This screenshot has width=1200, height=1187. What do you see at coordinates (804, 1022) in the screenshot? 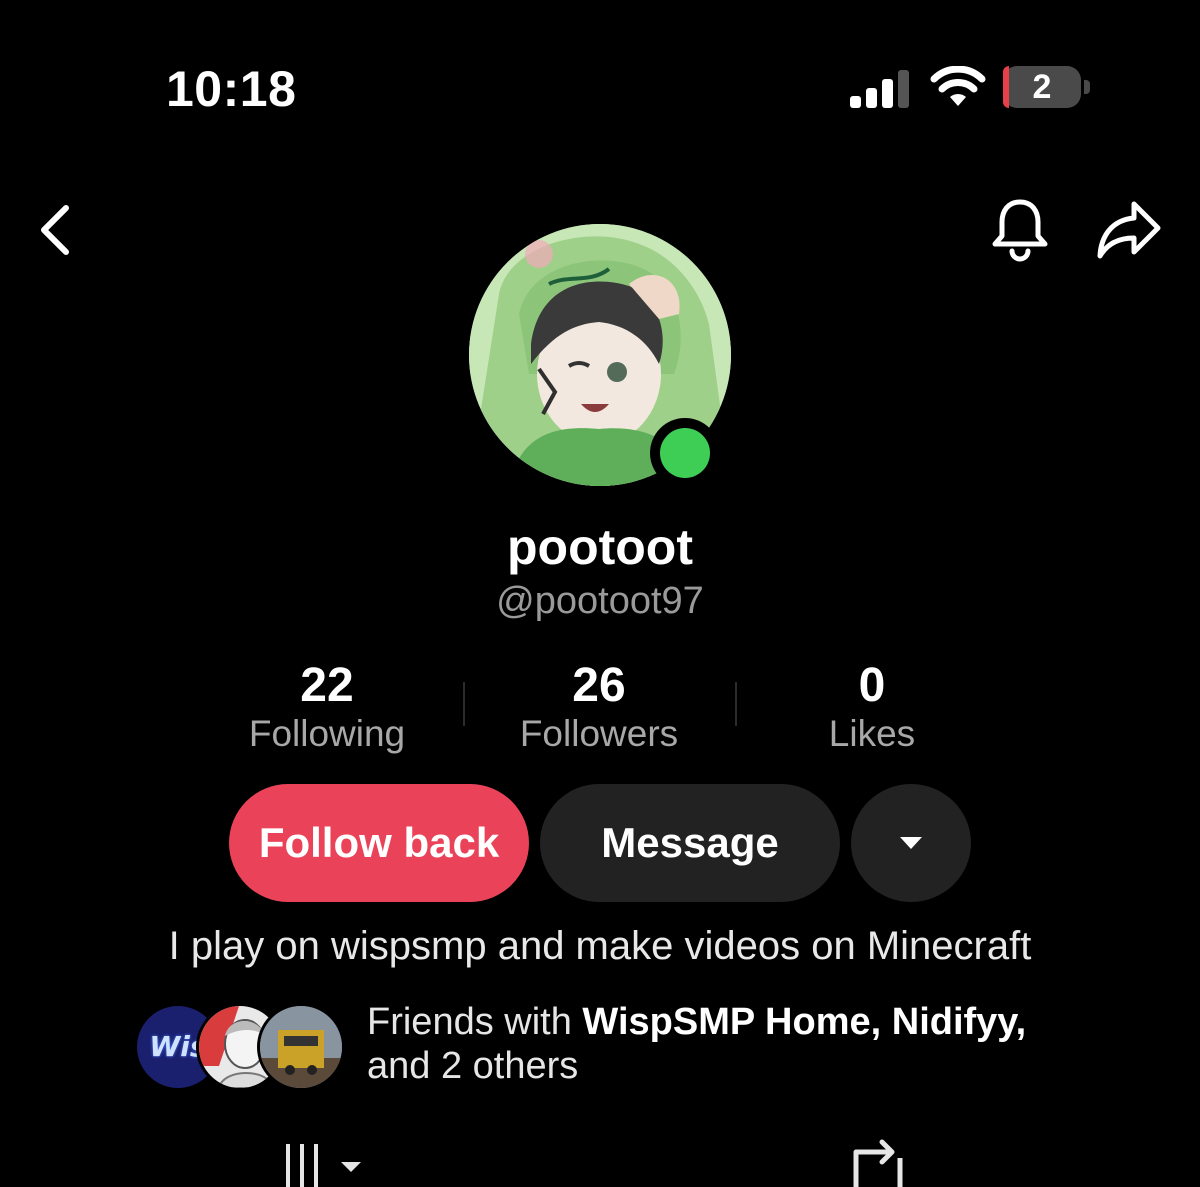
I see `friends-names: WispSMP Home, Nidifyy,` at bounding box center [804, 1022].